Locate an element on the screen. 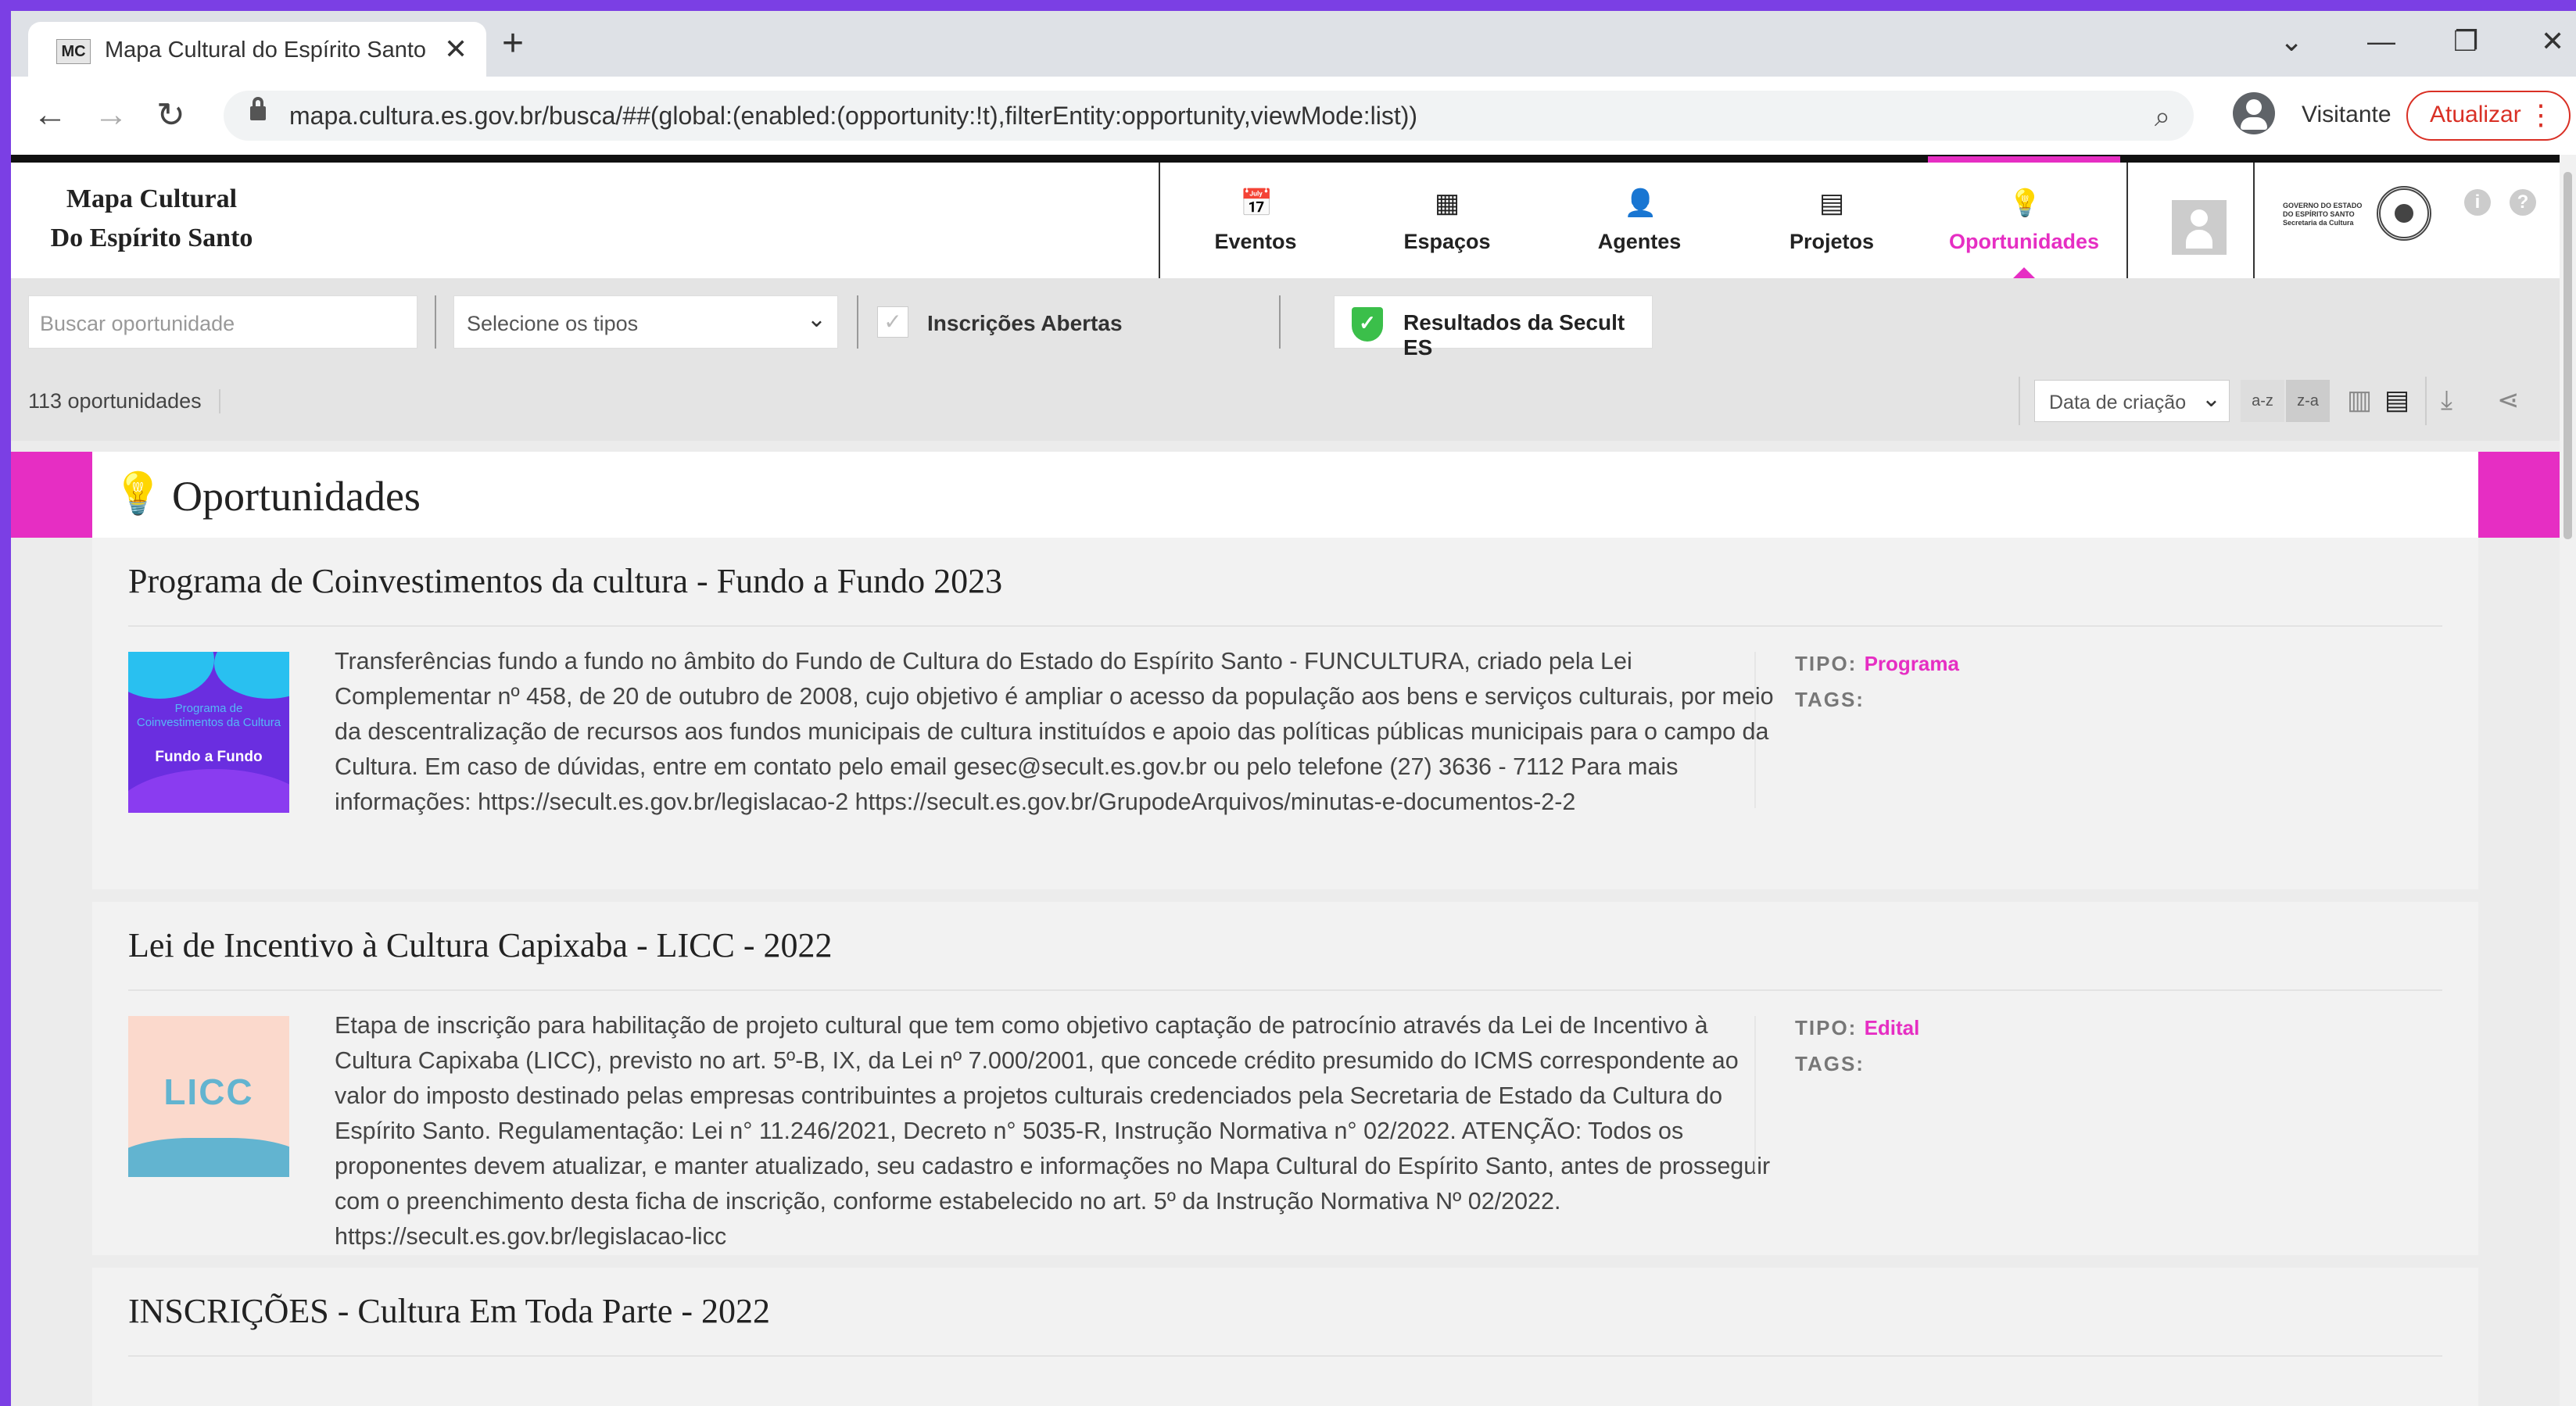 This screenshot has height=1406, width=2576. reload-icon: ↻ is located at coordinates (170, 115).